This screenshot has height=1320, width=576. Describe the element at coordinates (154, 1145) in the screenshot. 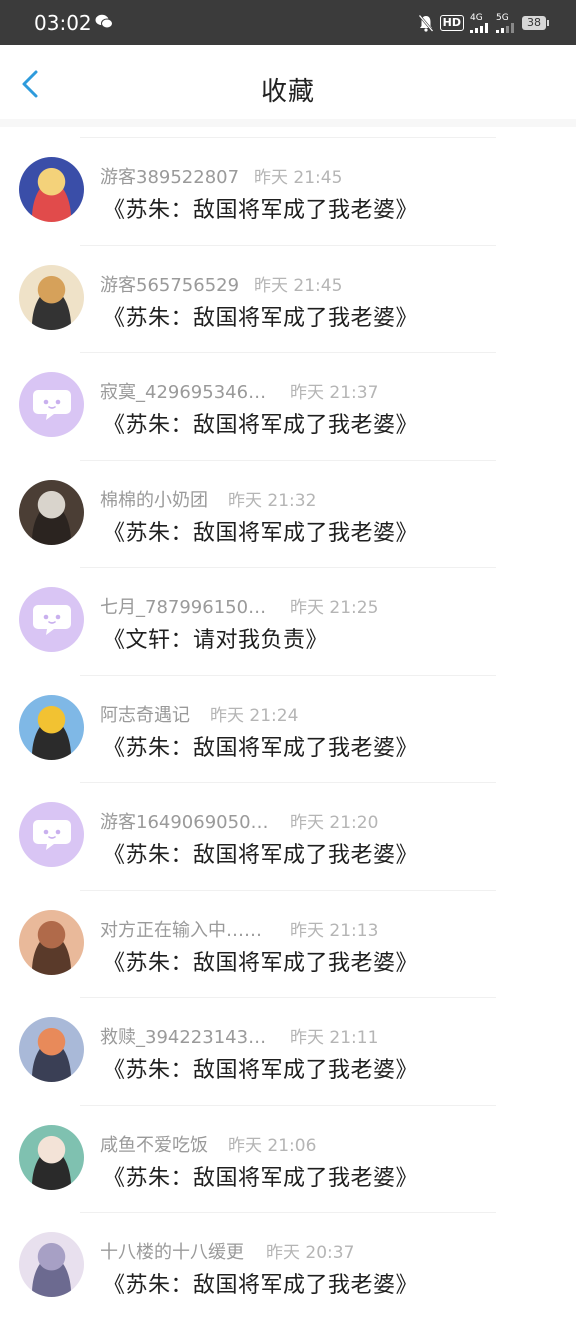

I see `username: 咸鱼不爱吃饭` at that location.